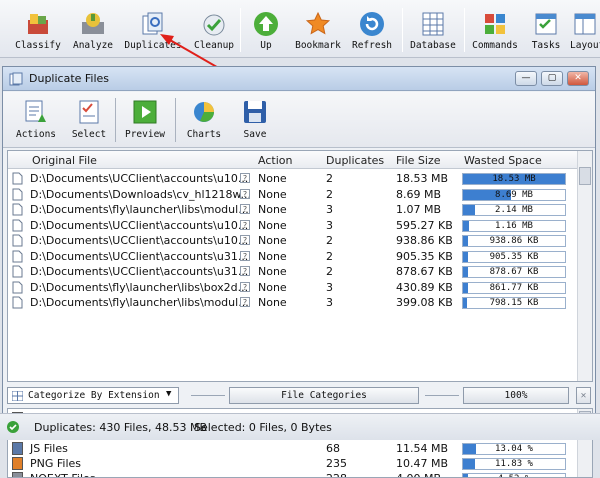 This screenshot has width=600, height=478. What do you see at coordinates (153, 30) in the screenshot?
I see `duplicates-button: Duplicates` at bounding box center [153, 30].